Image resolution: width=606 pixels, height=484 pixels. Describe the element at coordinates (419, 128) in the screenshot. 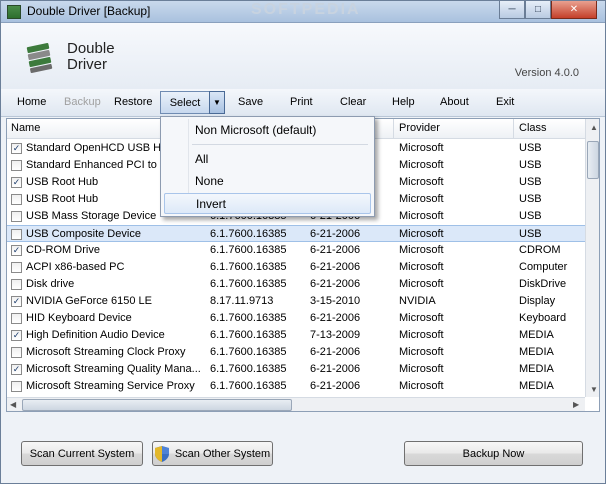

I see `column-provider: Provider` at that location.